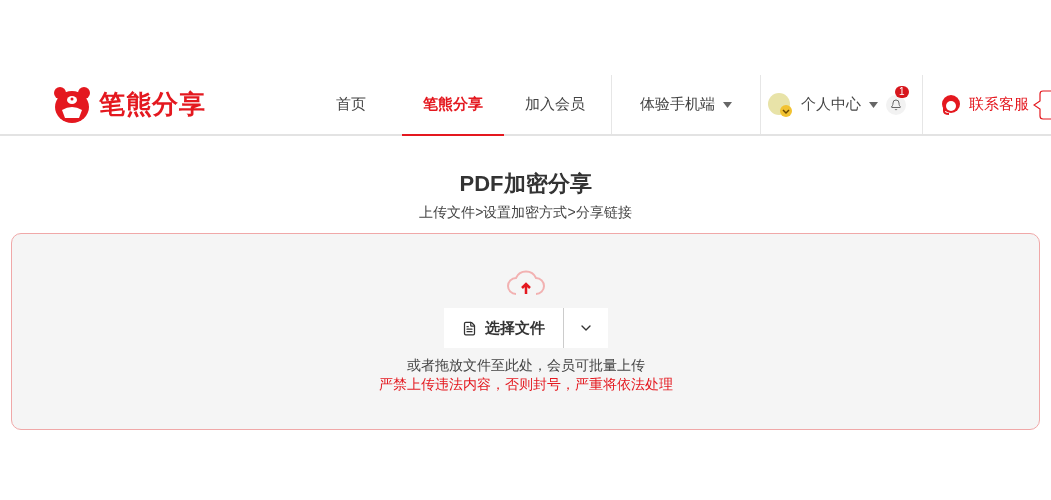 This screenshot has height=500, width=1051. I want to click on upload-steps: 上传文件>设置加密方式>分享链接, so click(525, 212).